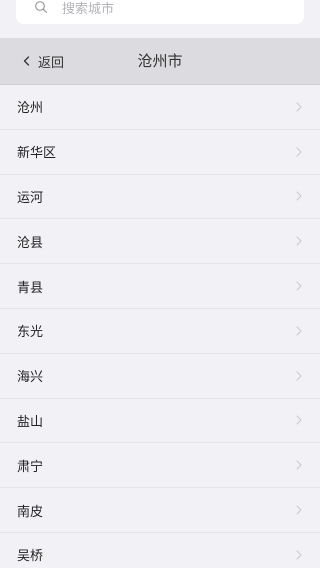  Describe the element at coordinates (160, 12) in the screenshot. I see `search-input: 搜索城市` at that location.